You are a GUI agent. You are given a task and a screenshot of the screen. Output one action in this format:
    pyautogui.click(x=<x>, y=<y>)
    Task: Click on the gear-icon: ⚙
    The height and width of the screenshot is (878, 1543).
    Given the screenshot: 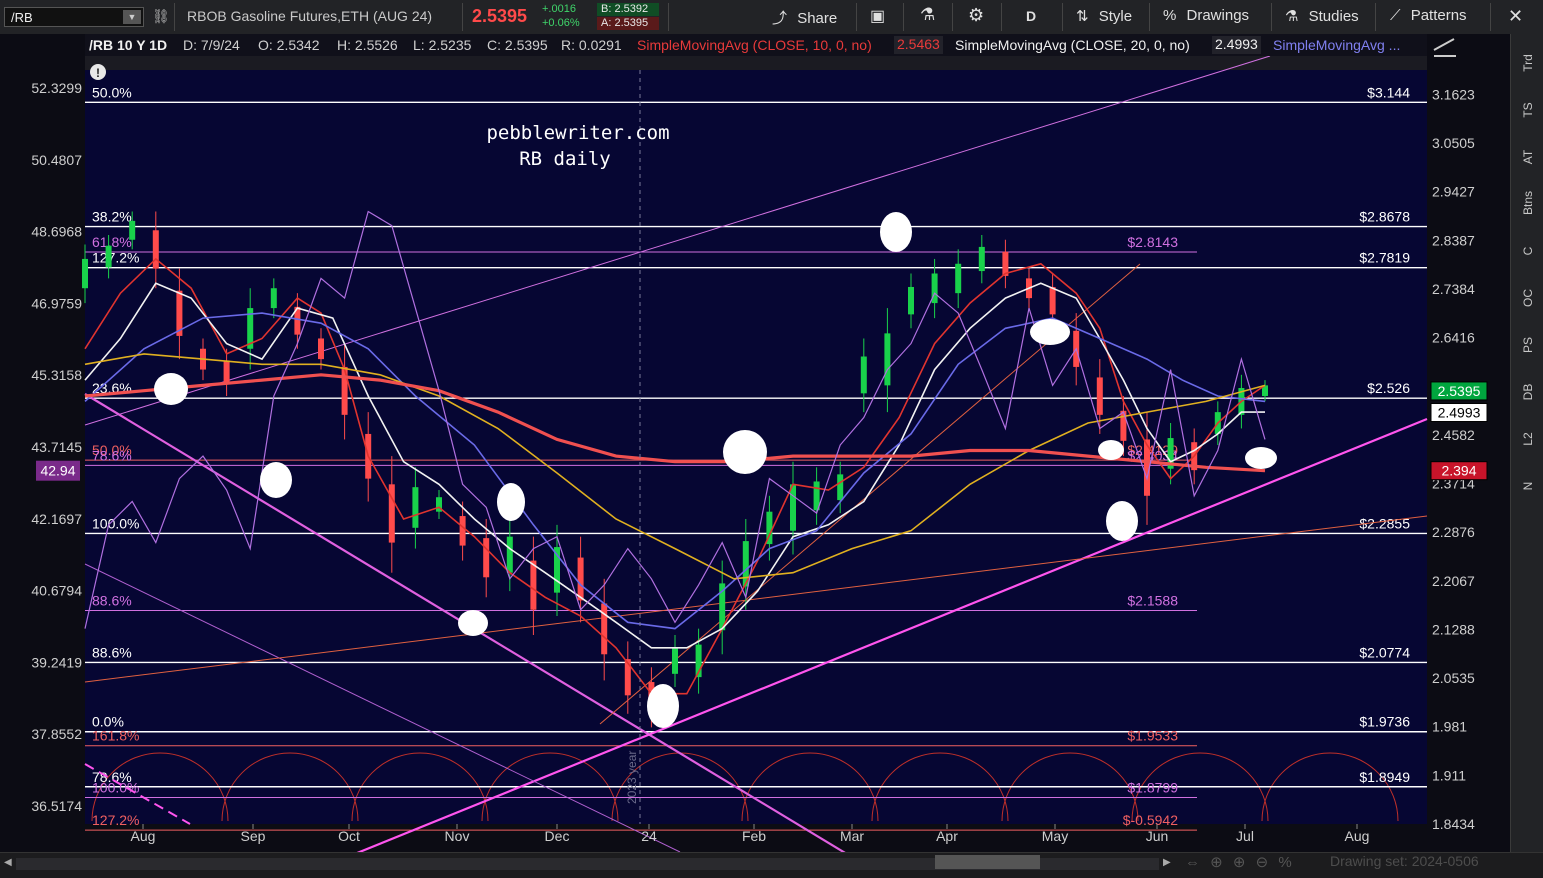 What is the action you would take?
    pyautogui.click(x=976, y=15)
    